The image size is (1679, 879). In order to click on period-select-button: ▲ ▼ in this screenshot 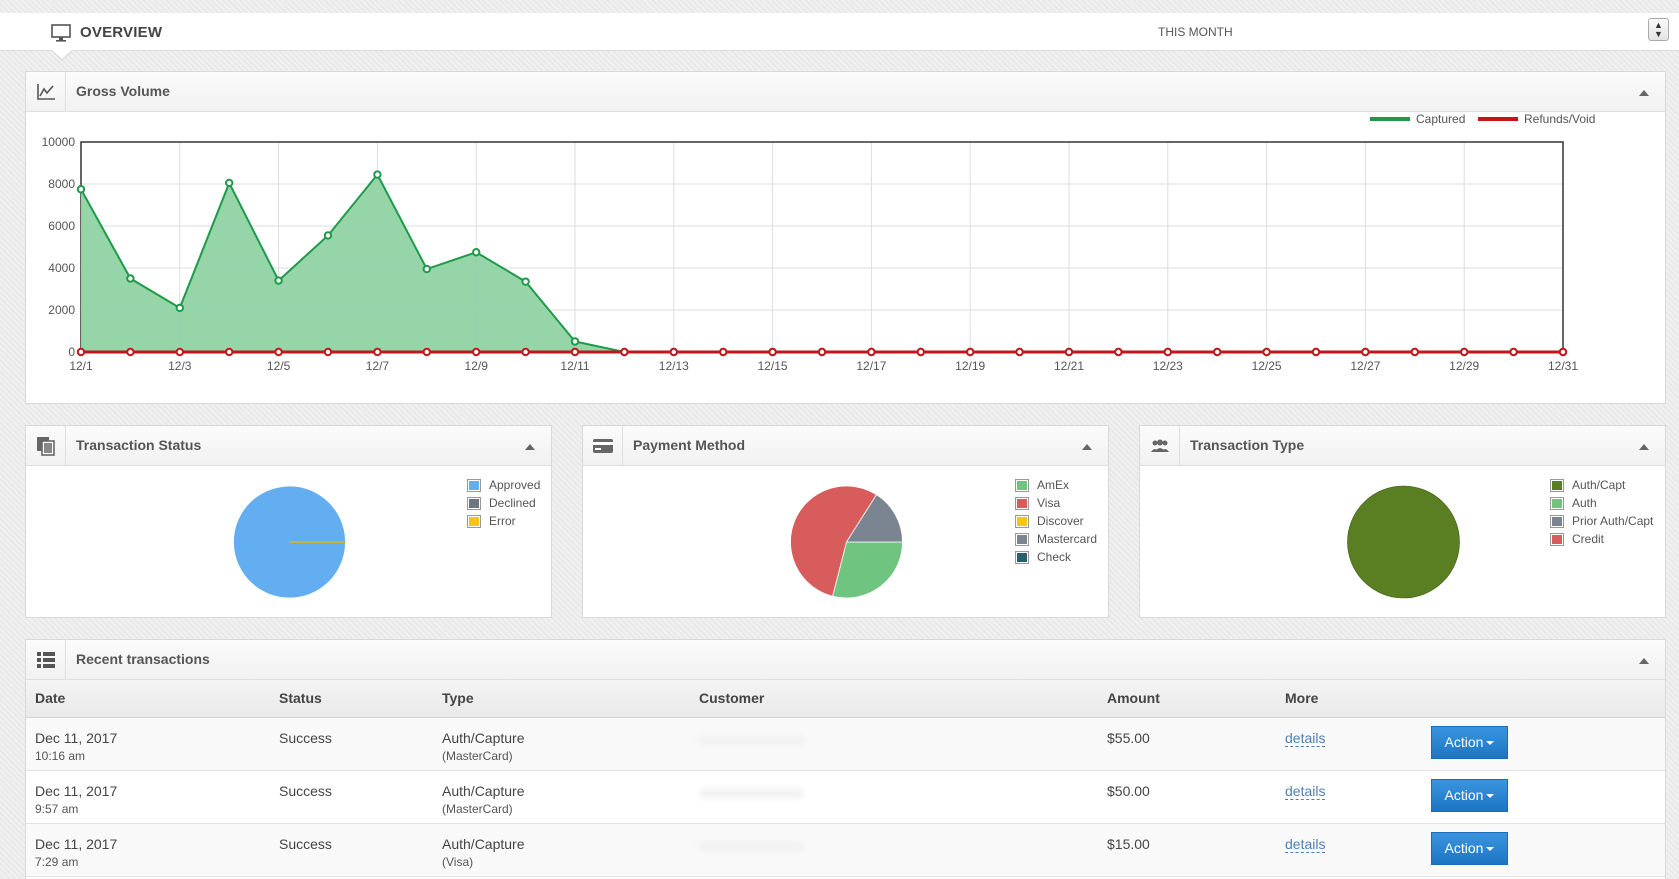, I will do `click(1658, 29)`.